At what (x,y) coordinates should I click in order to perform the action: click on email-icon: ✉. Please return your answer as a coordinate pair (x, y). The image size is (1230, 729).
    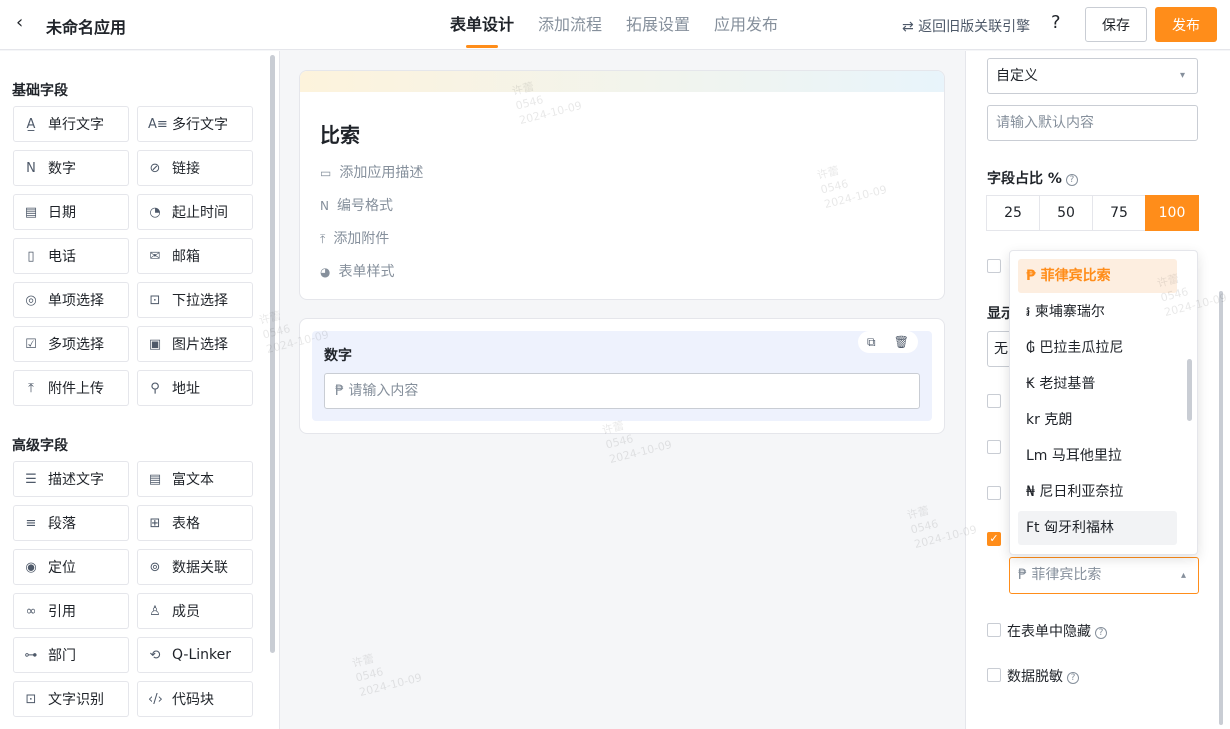
    Looking at the image, I should click on (155, 256).